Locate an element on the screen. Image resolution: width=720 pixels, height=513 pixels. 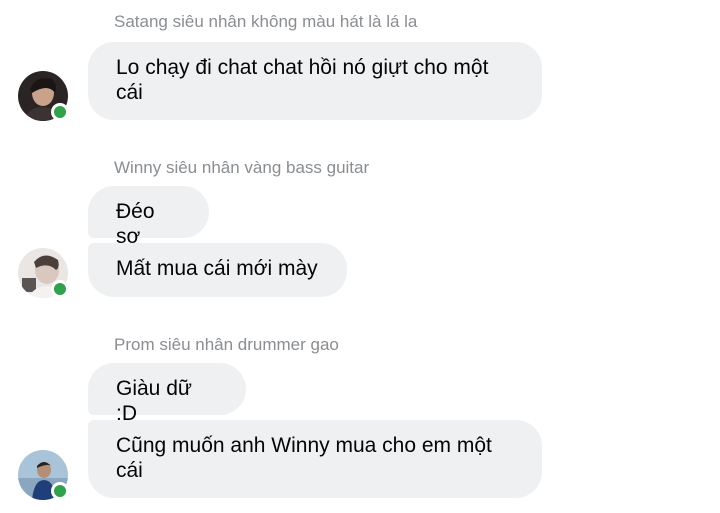
message-bubble: Đéo sợ is located at coordinates (148, 217).